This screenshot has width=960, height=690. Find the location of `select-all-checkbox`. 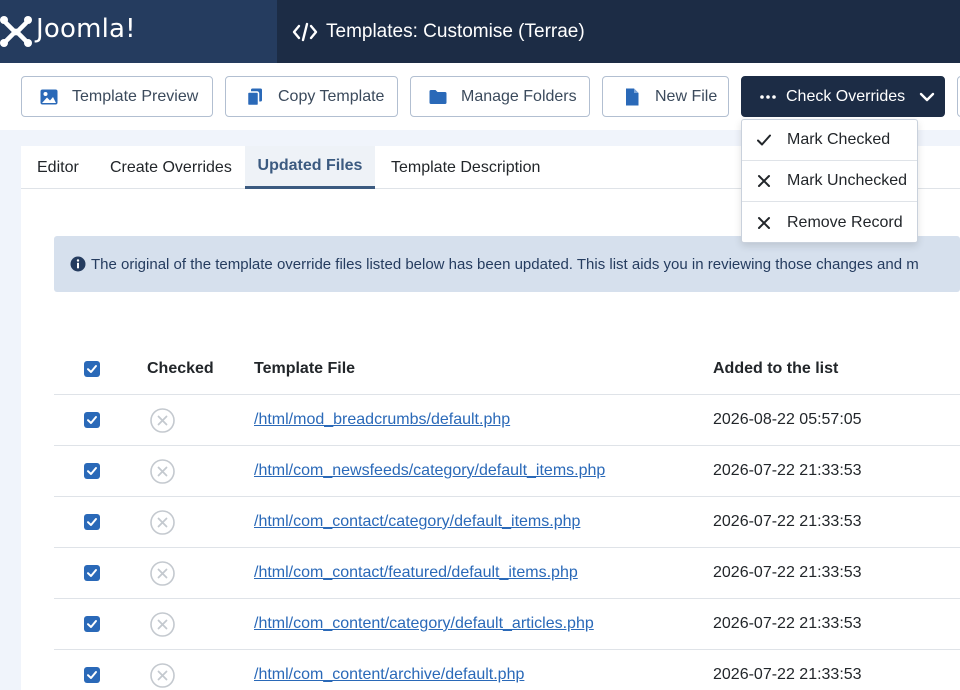

select-all-checkbox is located at coordinates (92, 369).